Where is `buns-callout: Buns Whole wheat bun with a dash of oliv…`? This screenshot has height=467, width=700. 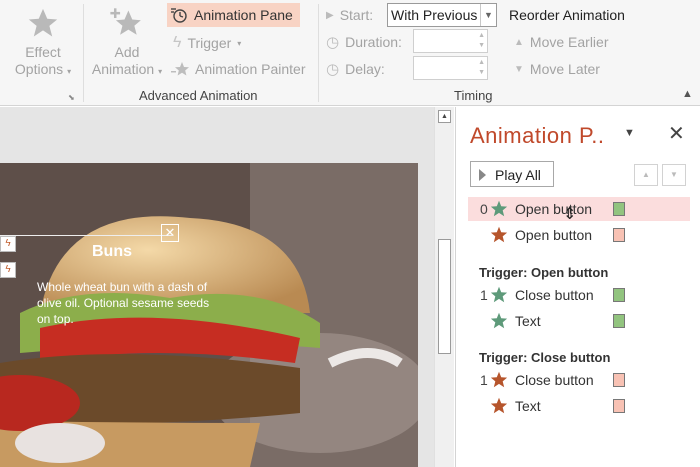 buns-callout: Buns Whole wheat bun with a dash of oliv… is located at coordinates (104, 287).